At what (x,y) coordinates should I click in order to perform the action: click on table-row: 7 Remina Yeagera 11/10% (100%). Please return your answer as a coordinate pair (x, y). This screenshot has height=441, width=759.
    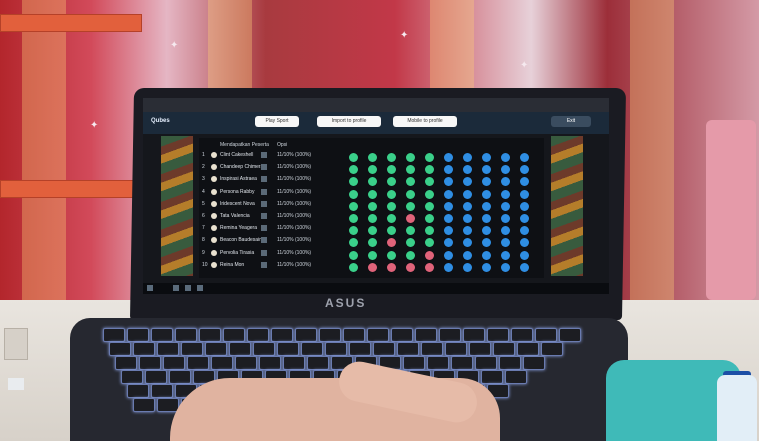
    Looking at the image, I should click on (371, 230).